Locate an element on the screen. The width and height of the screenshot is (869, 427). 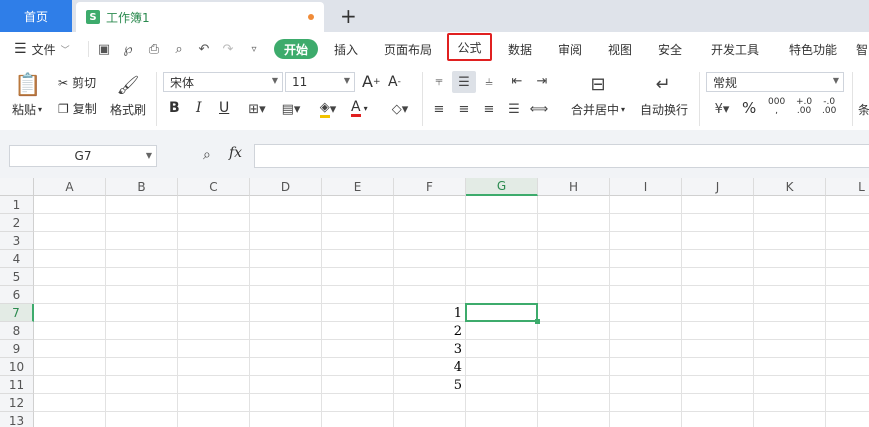
percent-button: % is located at coordinates (749, 108).